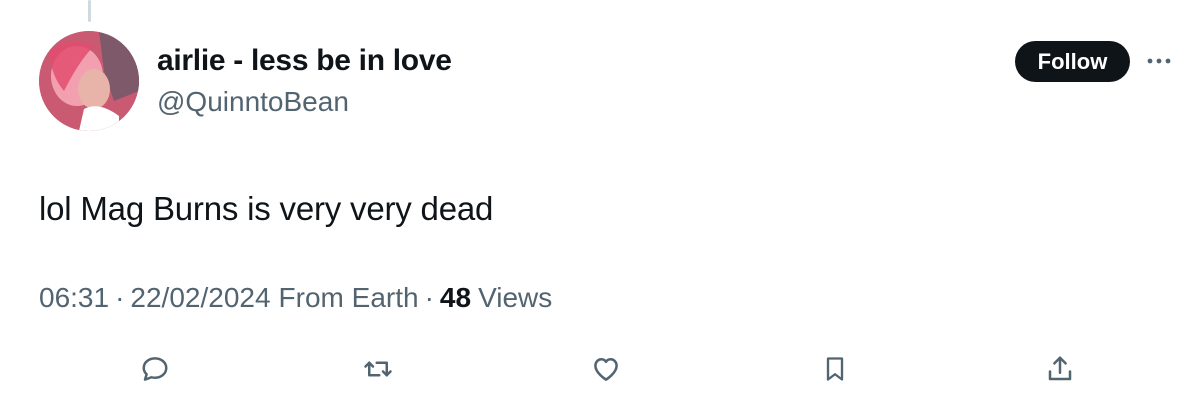  What do you see at coordinates (606, 369) in the screenshot?
I see `like-icon` at bounding box center [606, 369].